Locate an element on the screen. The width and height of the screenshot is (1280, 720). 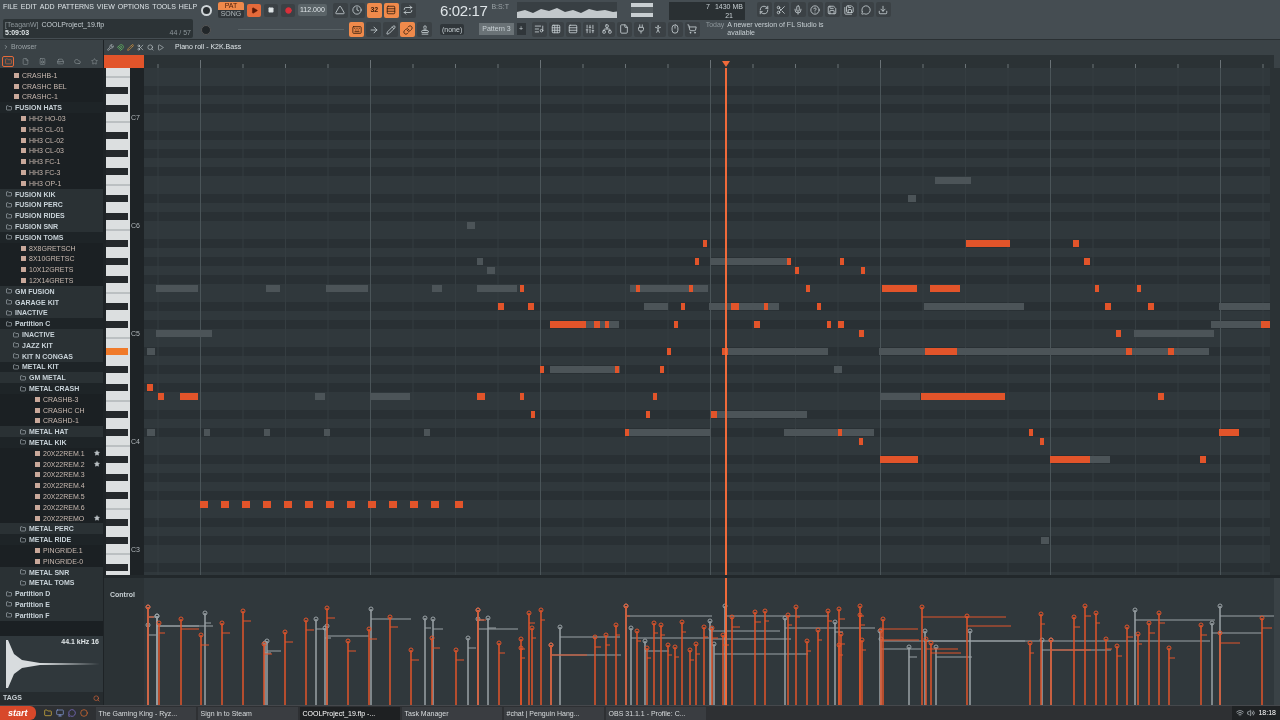
start-button: start is located at coordinates (18, 713).